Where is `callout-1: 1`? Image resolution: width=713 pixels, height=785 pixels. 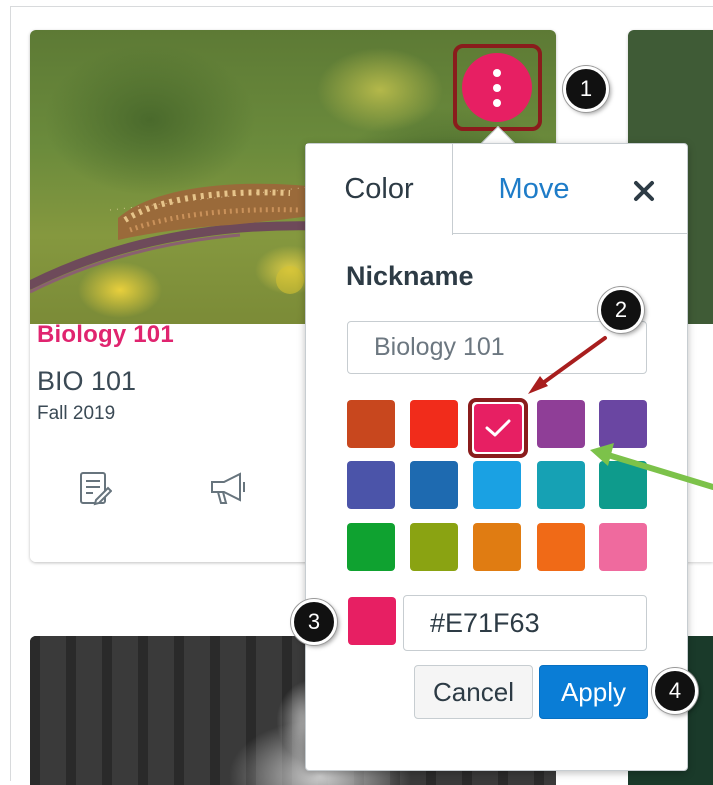
callout-1: 1 is located at coordinates (586, 89).